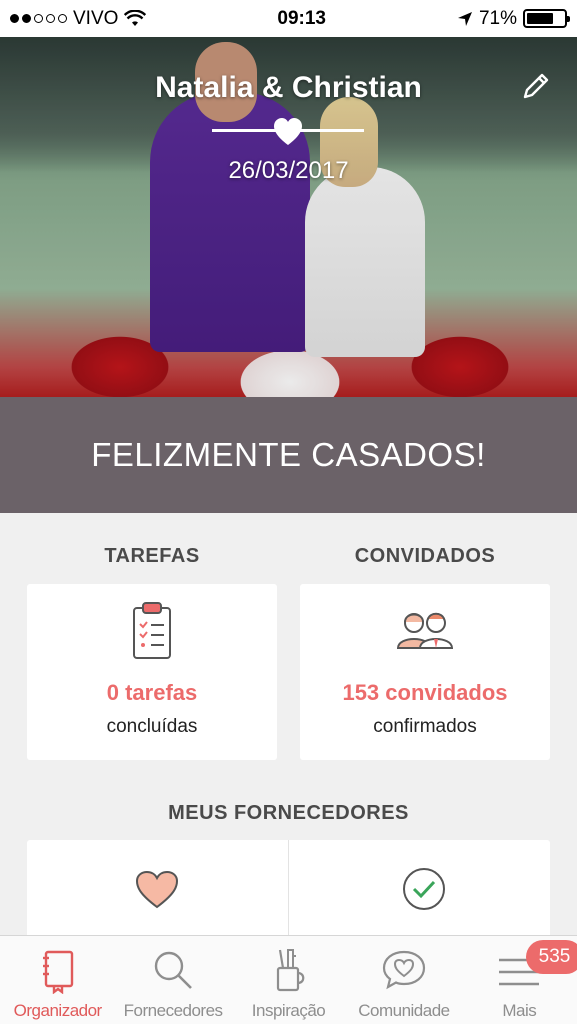  I want to click on tasks-count: 0 tarefas, so click(152, 692).